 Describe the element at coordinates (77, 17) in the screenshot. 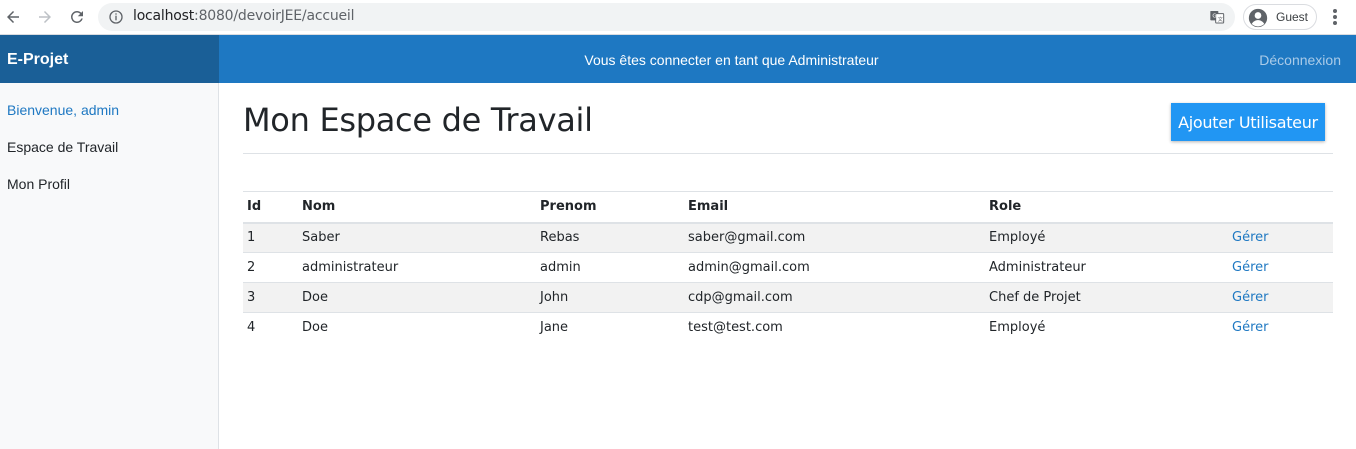

I see `reload-icon` at that location.